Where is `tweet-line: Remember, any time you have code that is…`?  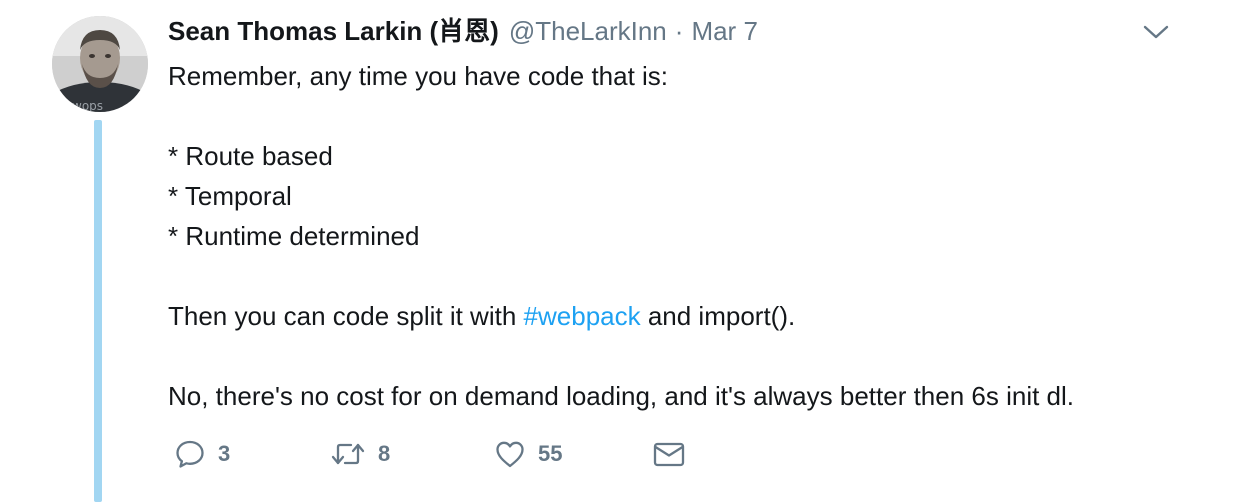
tweet-line: Remember, any time you have code that is… is located at coordinates (418, 76).